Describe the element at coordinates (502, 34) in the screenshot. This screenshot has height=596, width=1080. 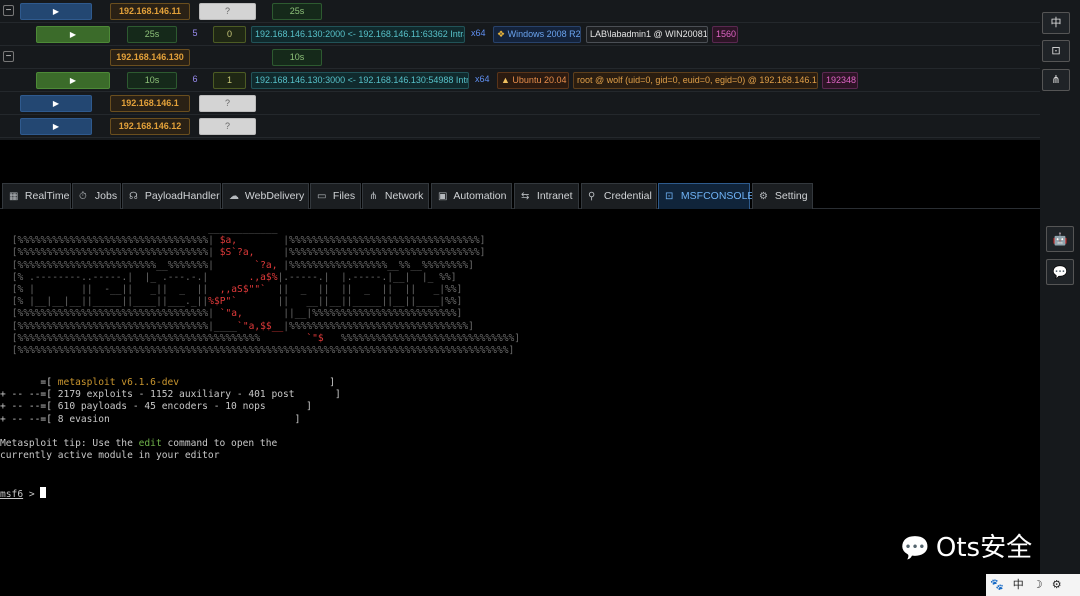
I see `windows-icon: ❖` at that location.